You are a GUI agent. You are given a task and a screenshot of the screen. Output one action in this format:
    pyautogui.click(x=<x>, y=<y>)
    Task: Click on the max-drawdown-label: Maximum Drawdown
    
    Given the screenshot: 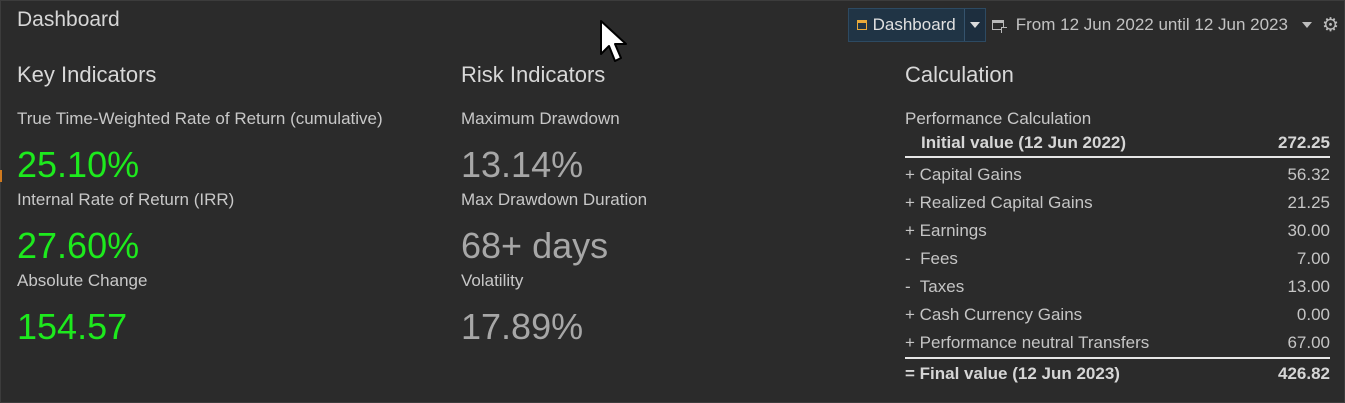 What is the action you would take?
    pyautogui.click(x=540, y=118)
    